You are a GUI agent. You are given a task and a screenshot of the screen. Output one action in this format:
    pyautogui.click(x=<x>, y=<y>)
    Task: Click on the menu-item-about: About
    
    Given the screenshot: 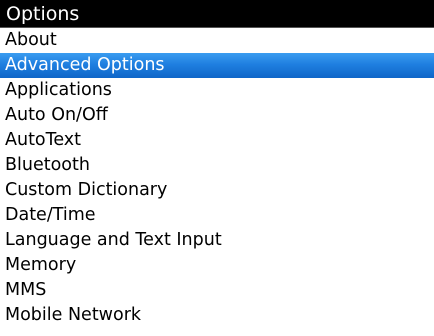 What is the action you would take?
    pyautogui.click(x=217, y=40)
    